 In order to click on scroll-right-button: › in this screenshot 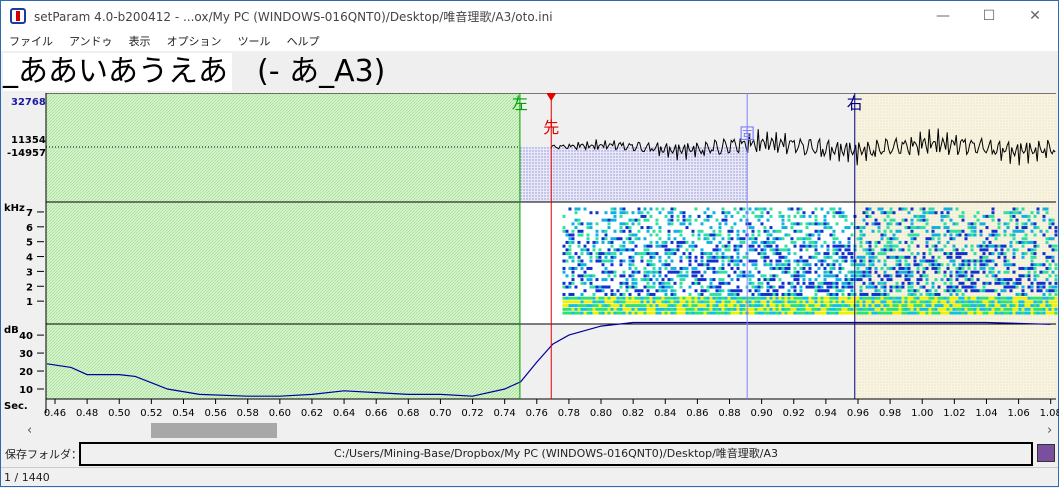, I will do `click(1049, 430)`.